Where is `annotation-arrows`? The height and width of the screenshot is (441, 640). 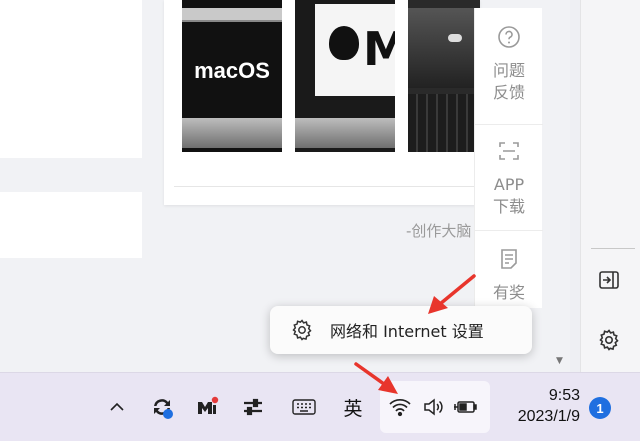 annotation-arrows is located at coordinates (415, 334).